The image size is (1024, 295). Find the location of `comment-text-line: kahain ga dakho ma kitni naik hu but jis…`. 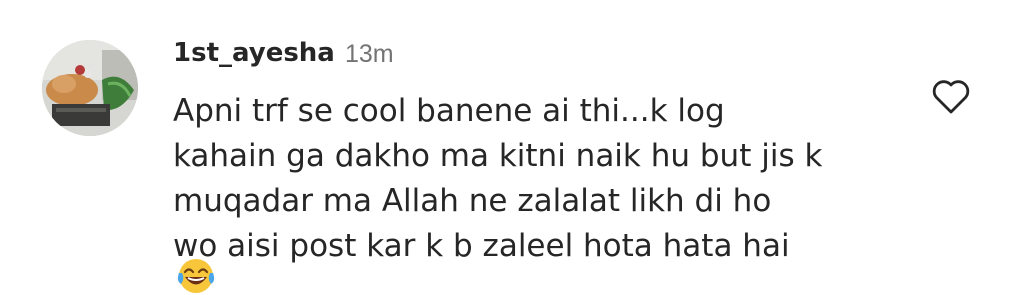

comment-text-line: kahain ga dakho ma kitni naik hu but jis… is located at coordinates (498, 156).